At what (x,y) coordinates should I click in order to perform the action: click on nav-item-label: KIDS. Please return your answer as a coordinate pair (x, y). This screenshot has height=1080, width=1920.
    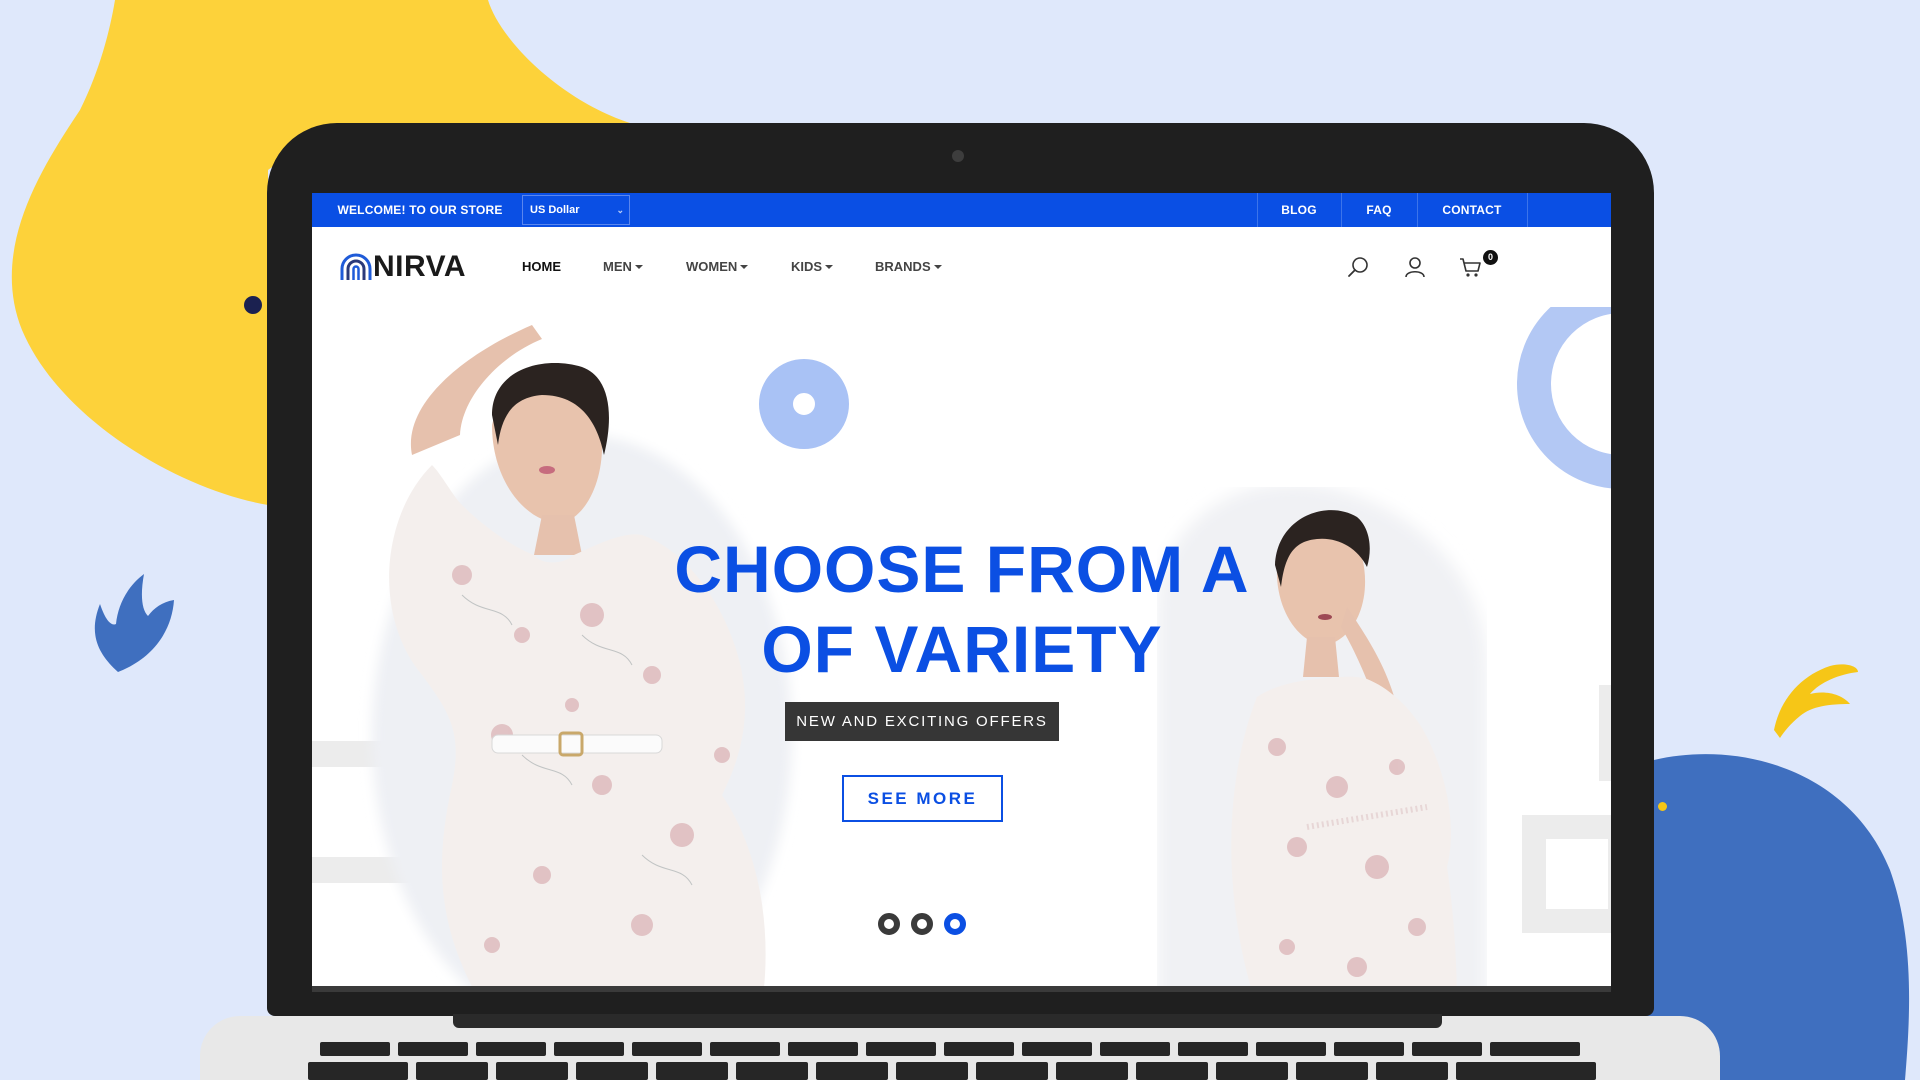
    Looking at the image, I should click on (807, 266).